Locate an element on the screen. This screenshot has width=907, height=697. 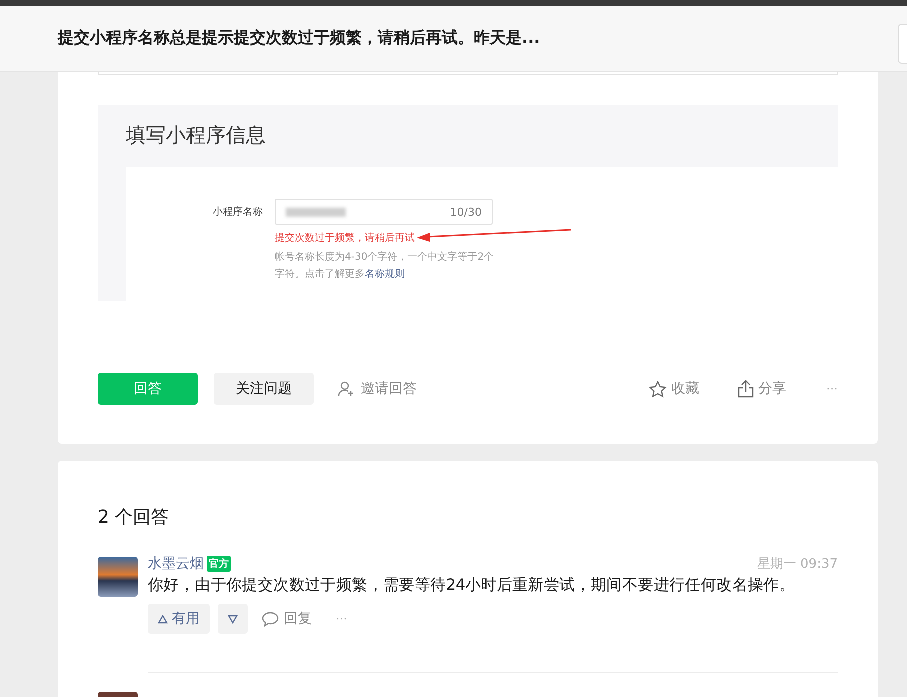
favorite-button: 收藏 is located at coordinates (674, 389).